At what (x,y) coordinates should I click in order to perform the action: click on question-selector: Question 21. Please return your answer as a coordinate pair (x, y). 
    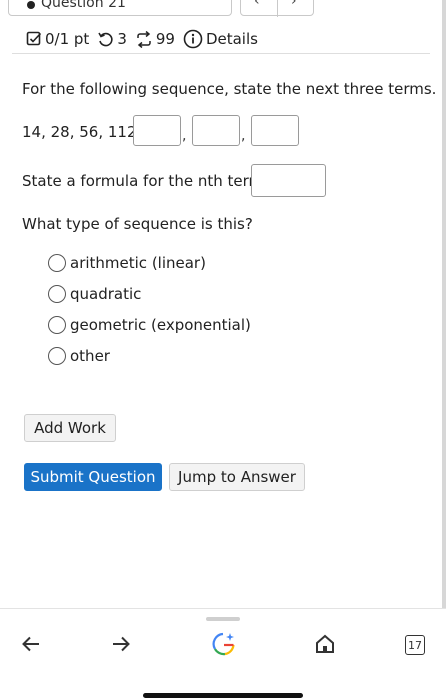
    Looking at the image, I should click on (120, 8).